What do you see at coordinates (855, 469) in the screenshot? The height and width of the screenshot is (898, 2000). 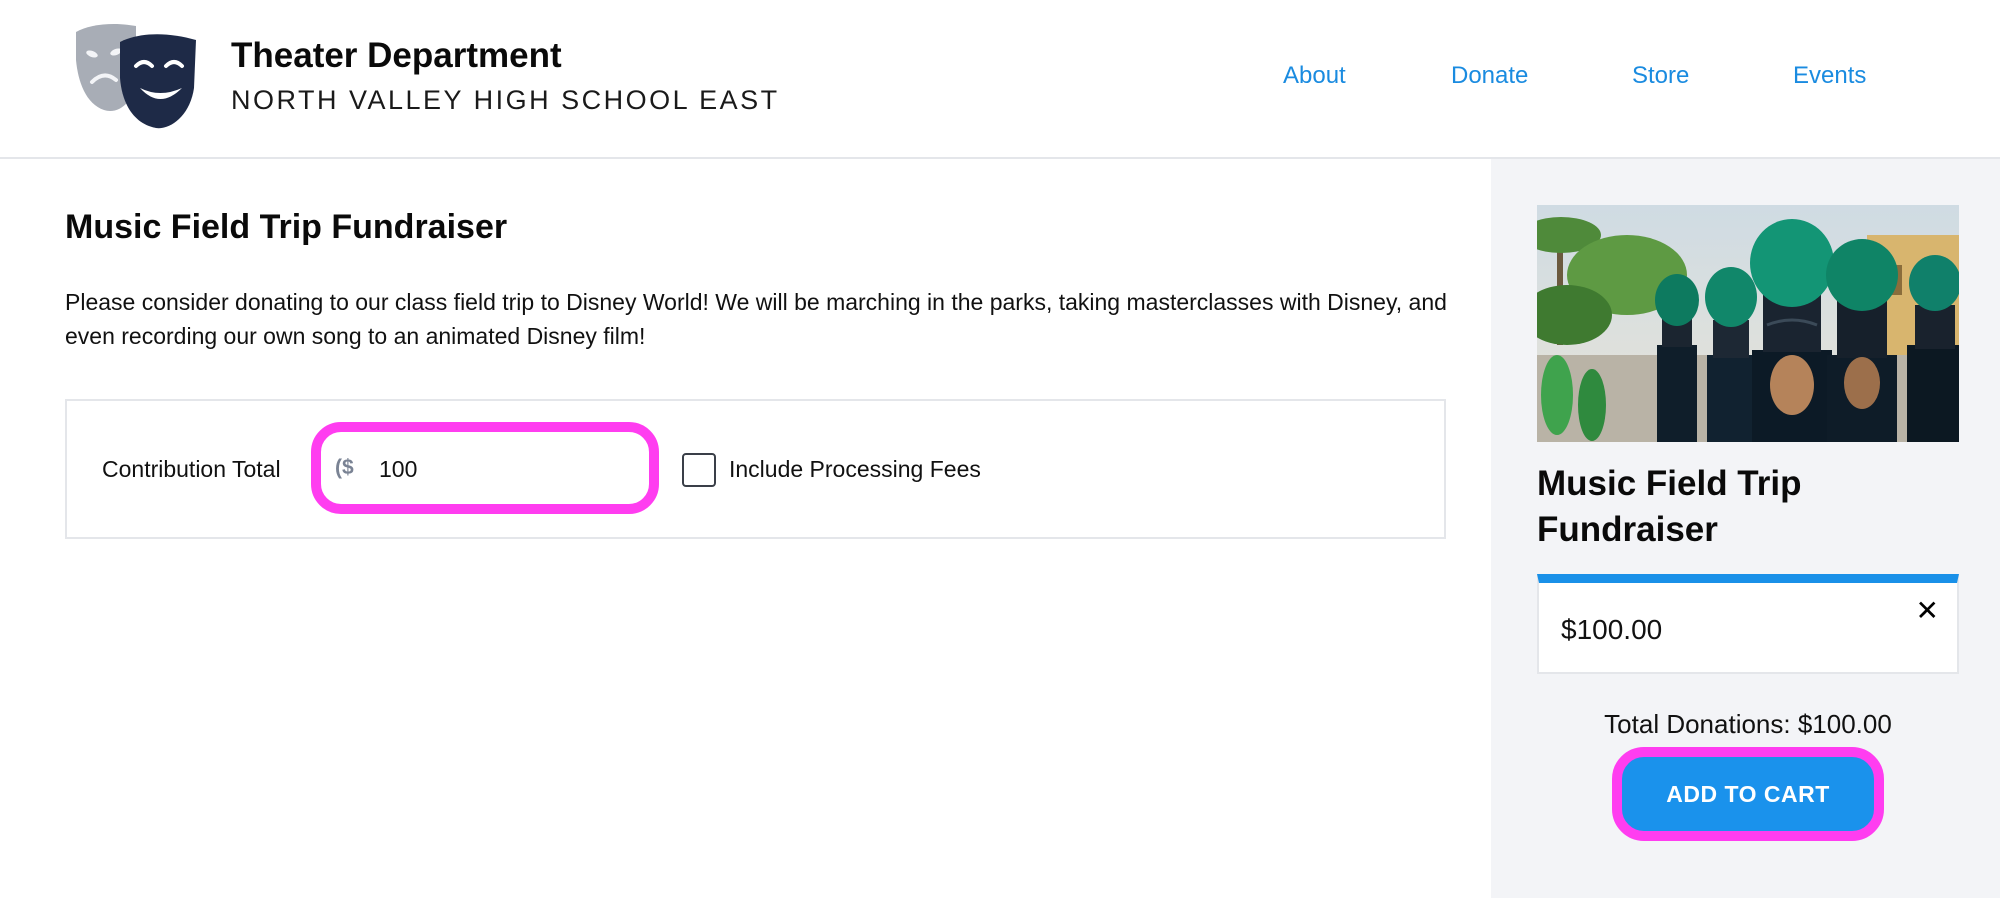 I see `include-fees-label: Include Processing Fees` at bounding box center [855, 469].